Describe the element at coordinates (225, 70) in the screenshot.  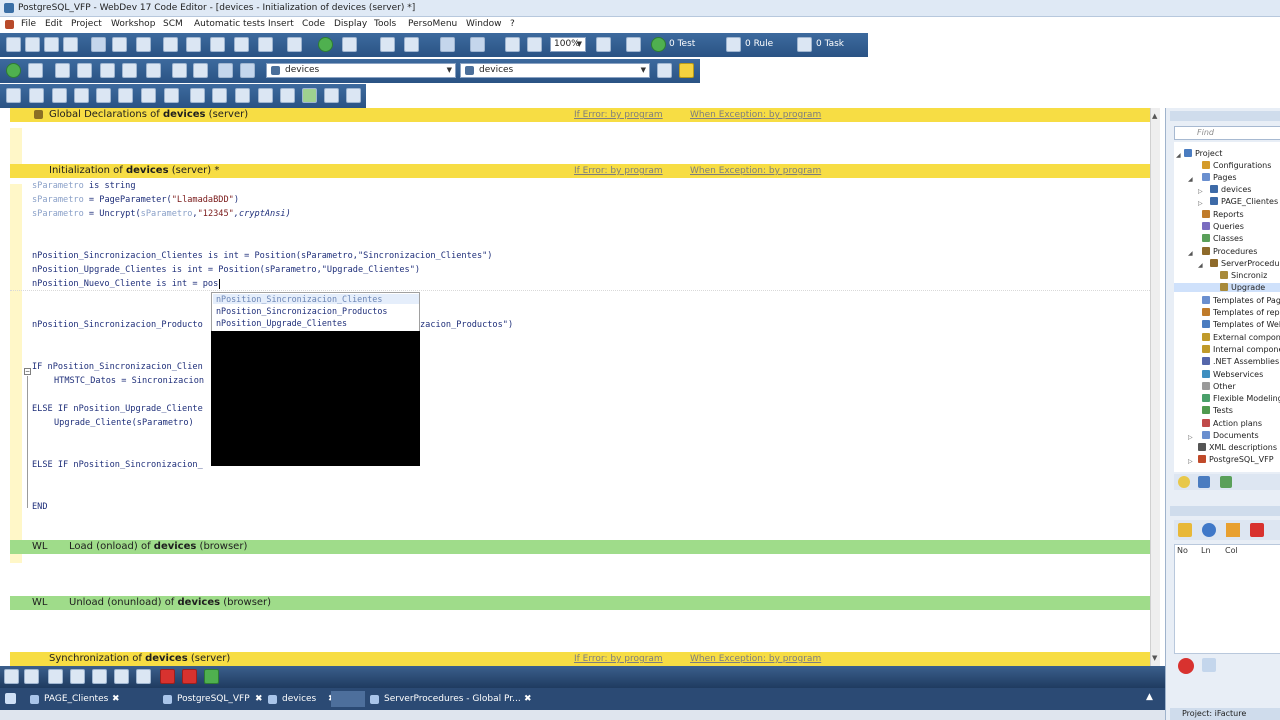
I see `prev-icon` at that location.